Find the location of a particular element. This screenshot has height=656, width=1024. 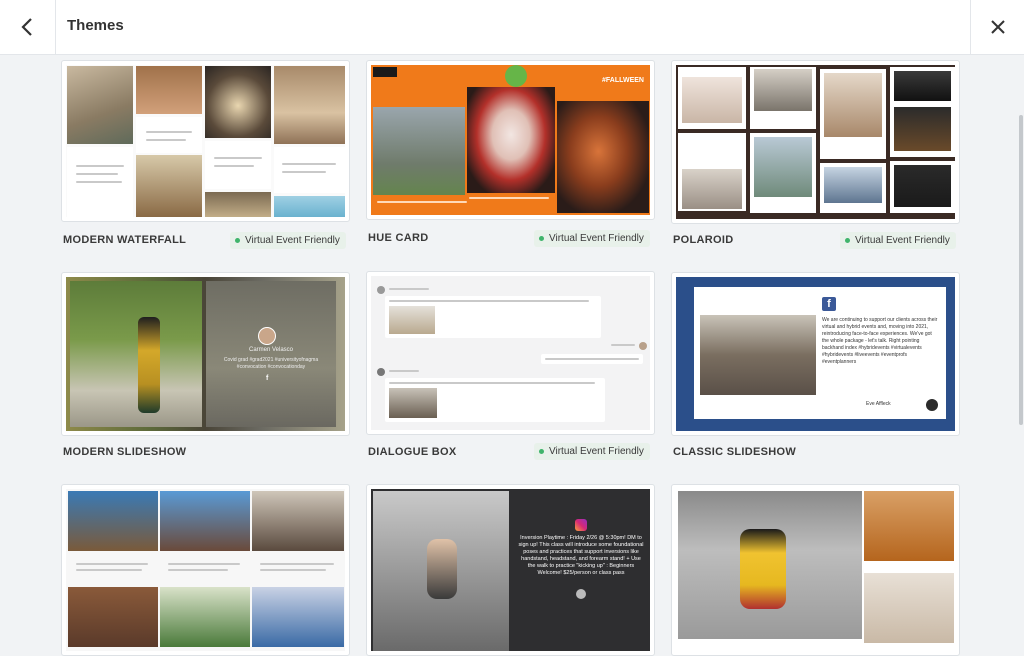

theme-name: MODERN WATERFALL is located at coordinates (125, 240).